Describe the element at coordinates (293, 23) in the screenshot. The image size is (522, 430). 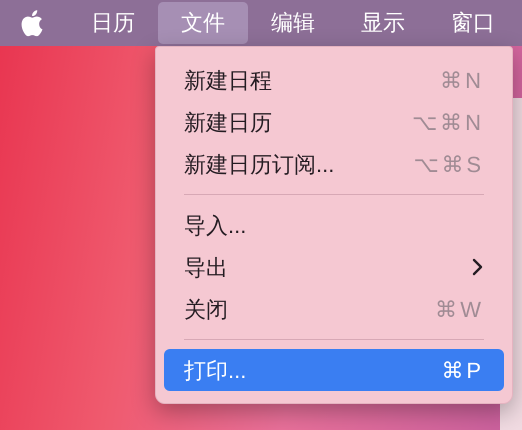
I see `menu-bar-item: 编辑` at that location.